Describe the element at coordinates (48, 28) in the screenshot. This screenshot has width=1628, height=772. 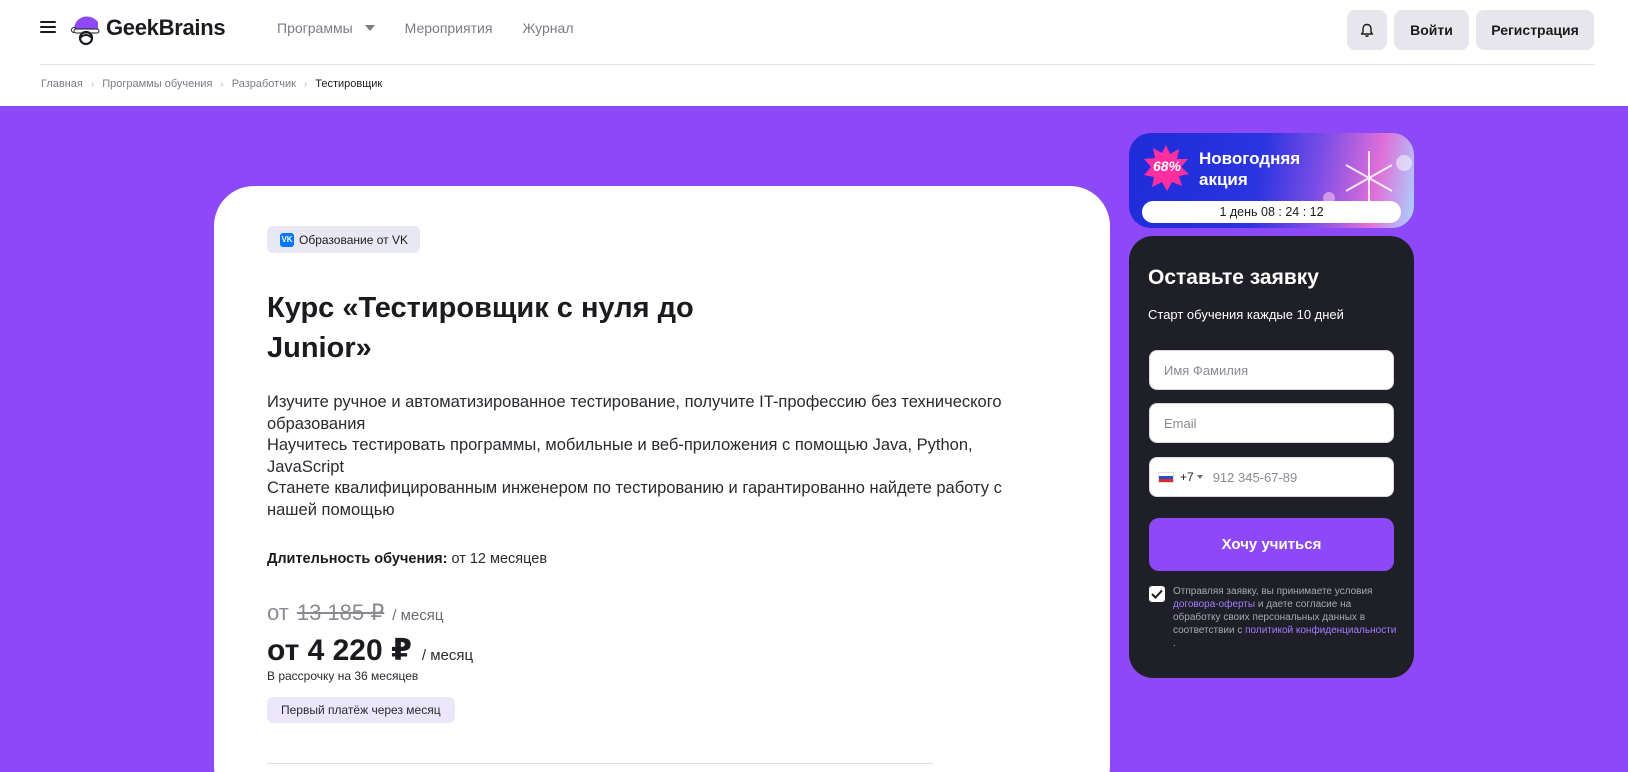
I see `menu-icon` at that location.